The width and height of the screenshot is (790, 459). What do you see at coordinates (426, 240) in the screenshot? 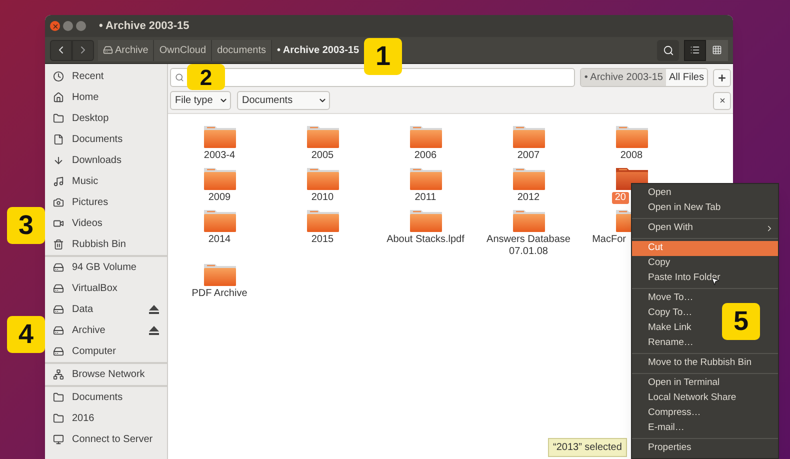
I see `file-name: About Stacks.lpdf` at bounding box center [426, 240].